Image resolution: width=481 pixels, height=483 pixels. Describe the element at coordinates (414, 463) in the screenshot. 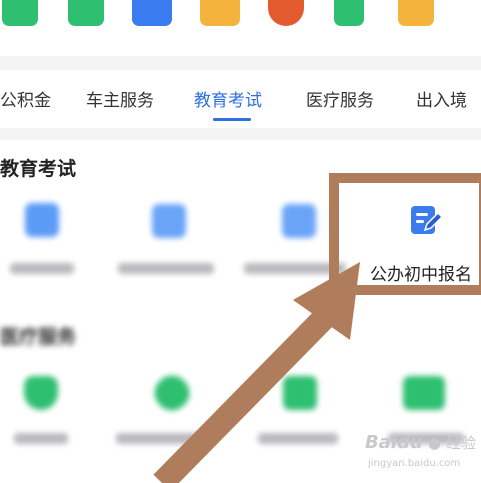

I see `watermark-url: jingyan.baidu.com` at that location.